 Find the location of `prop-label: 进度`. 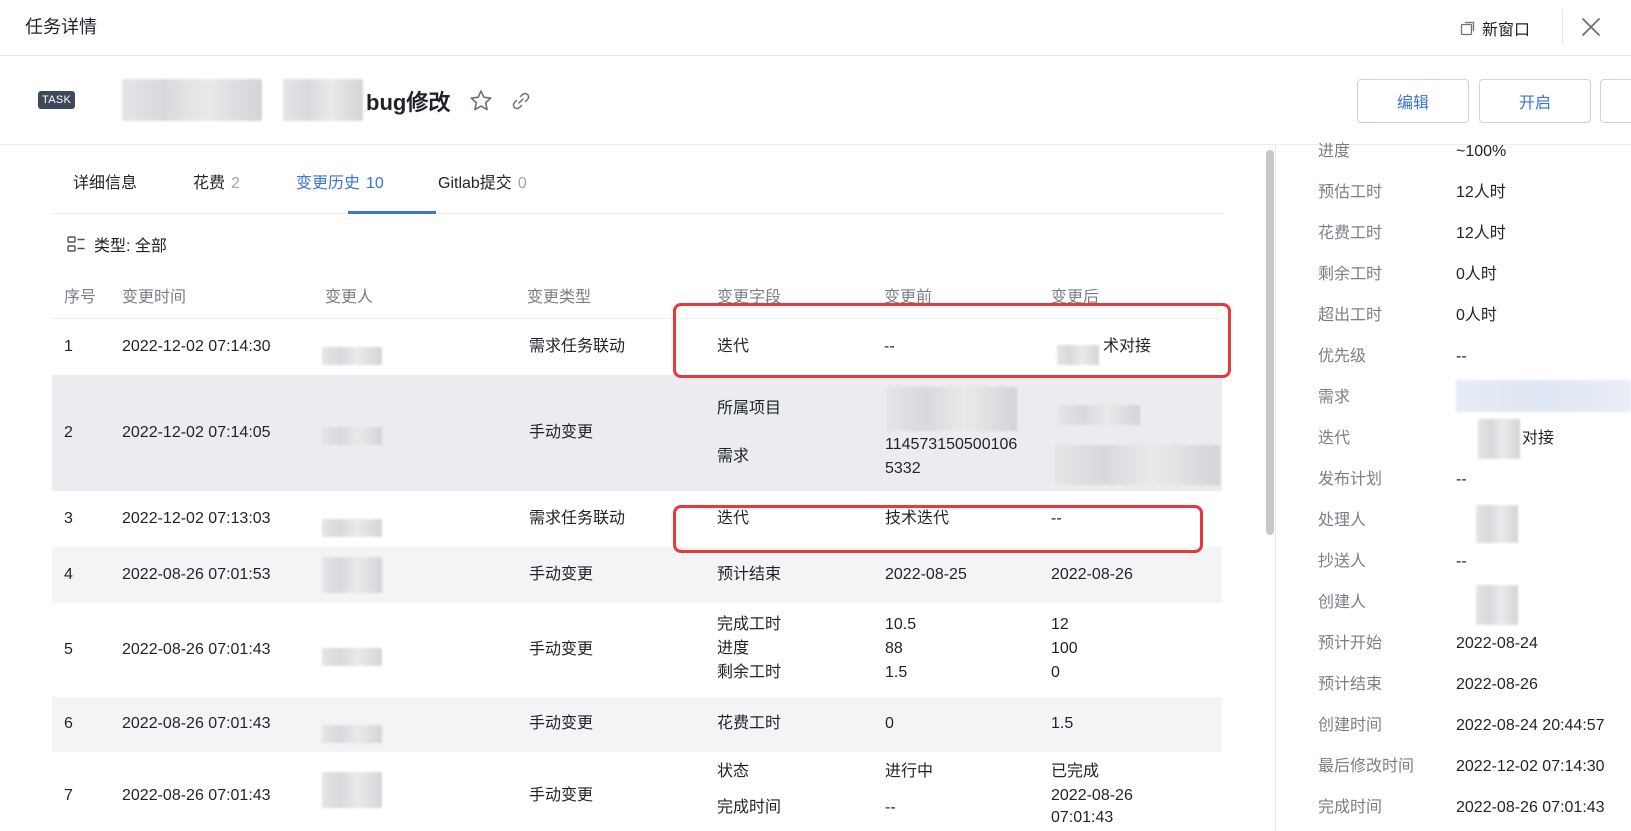

prop-label: 进度 is located at coordinates (1334, 151).